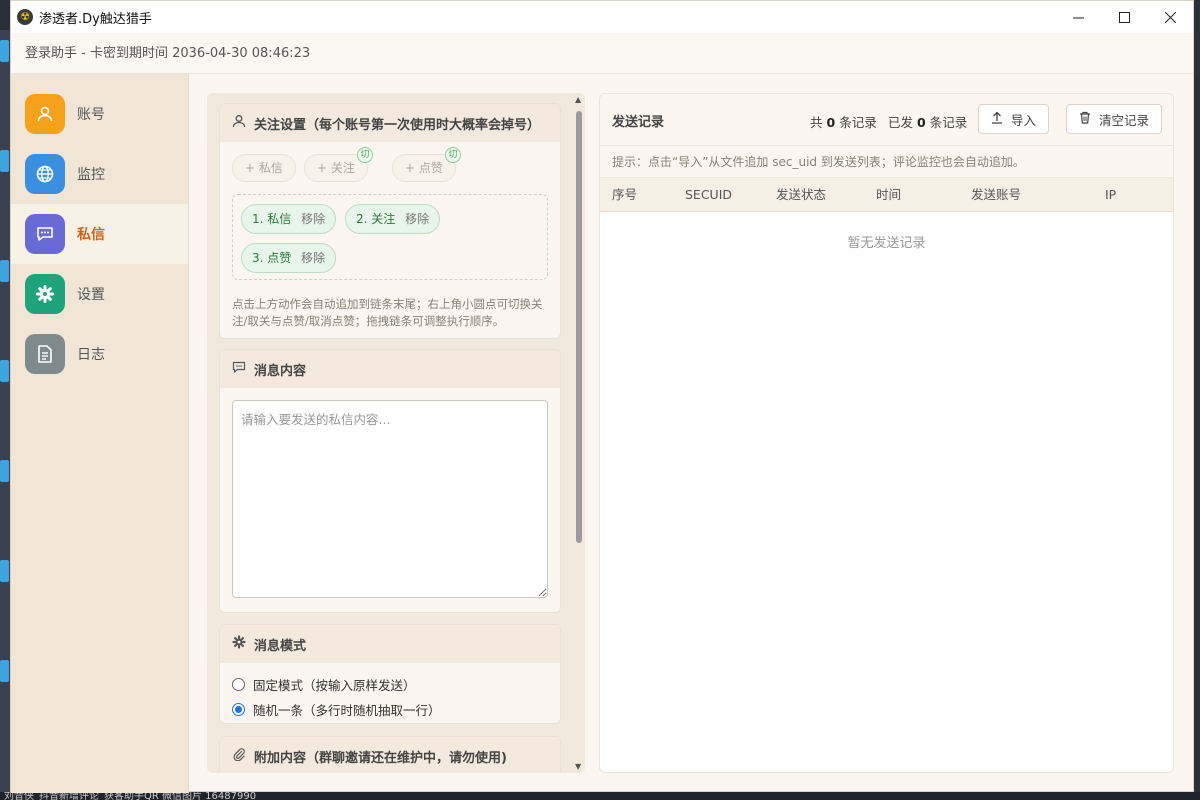  I want to click on minimize-icon, so click(1078, 17).